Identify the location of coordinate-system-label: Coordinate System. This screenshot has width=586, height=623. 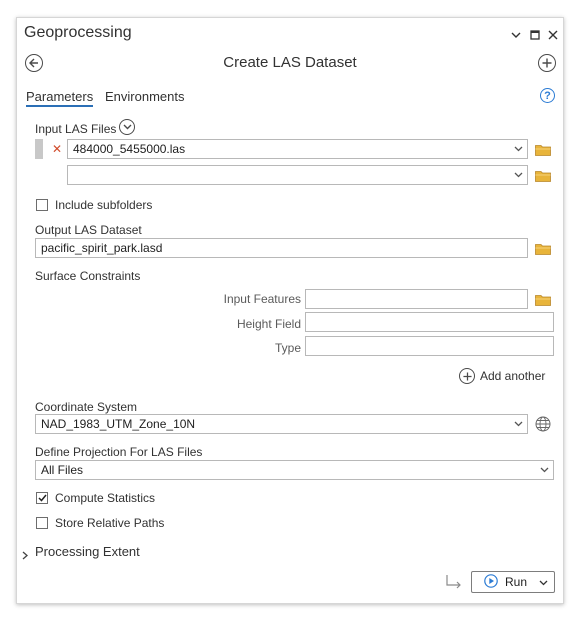
(86, 407).